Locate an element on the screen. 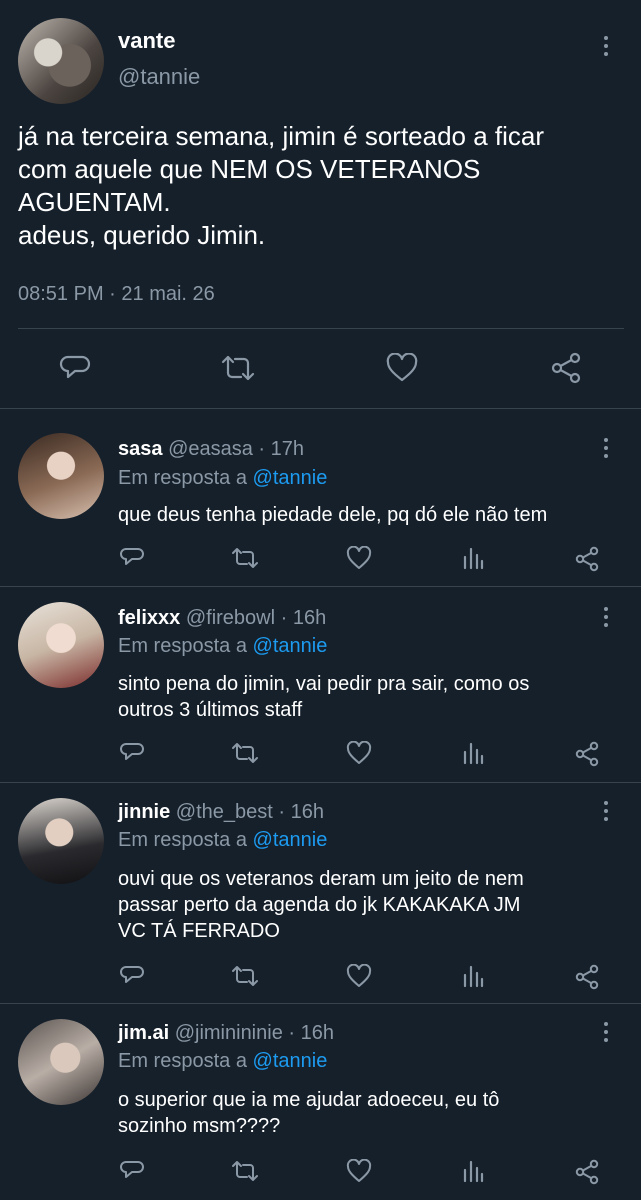 The width and height of the screenshot is (641, 1200). reply-header: felixxx @firebowl · 16h is located at coordinates (222, 618).